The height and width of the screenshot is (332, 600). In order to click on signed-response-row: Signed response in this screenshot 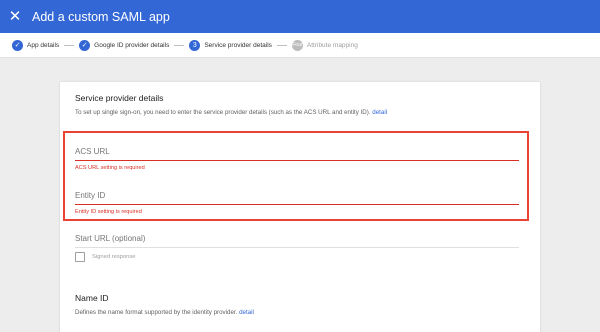, I will do `click(105, 257)`.